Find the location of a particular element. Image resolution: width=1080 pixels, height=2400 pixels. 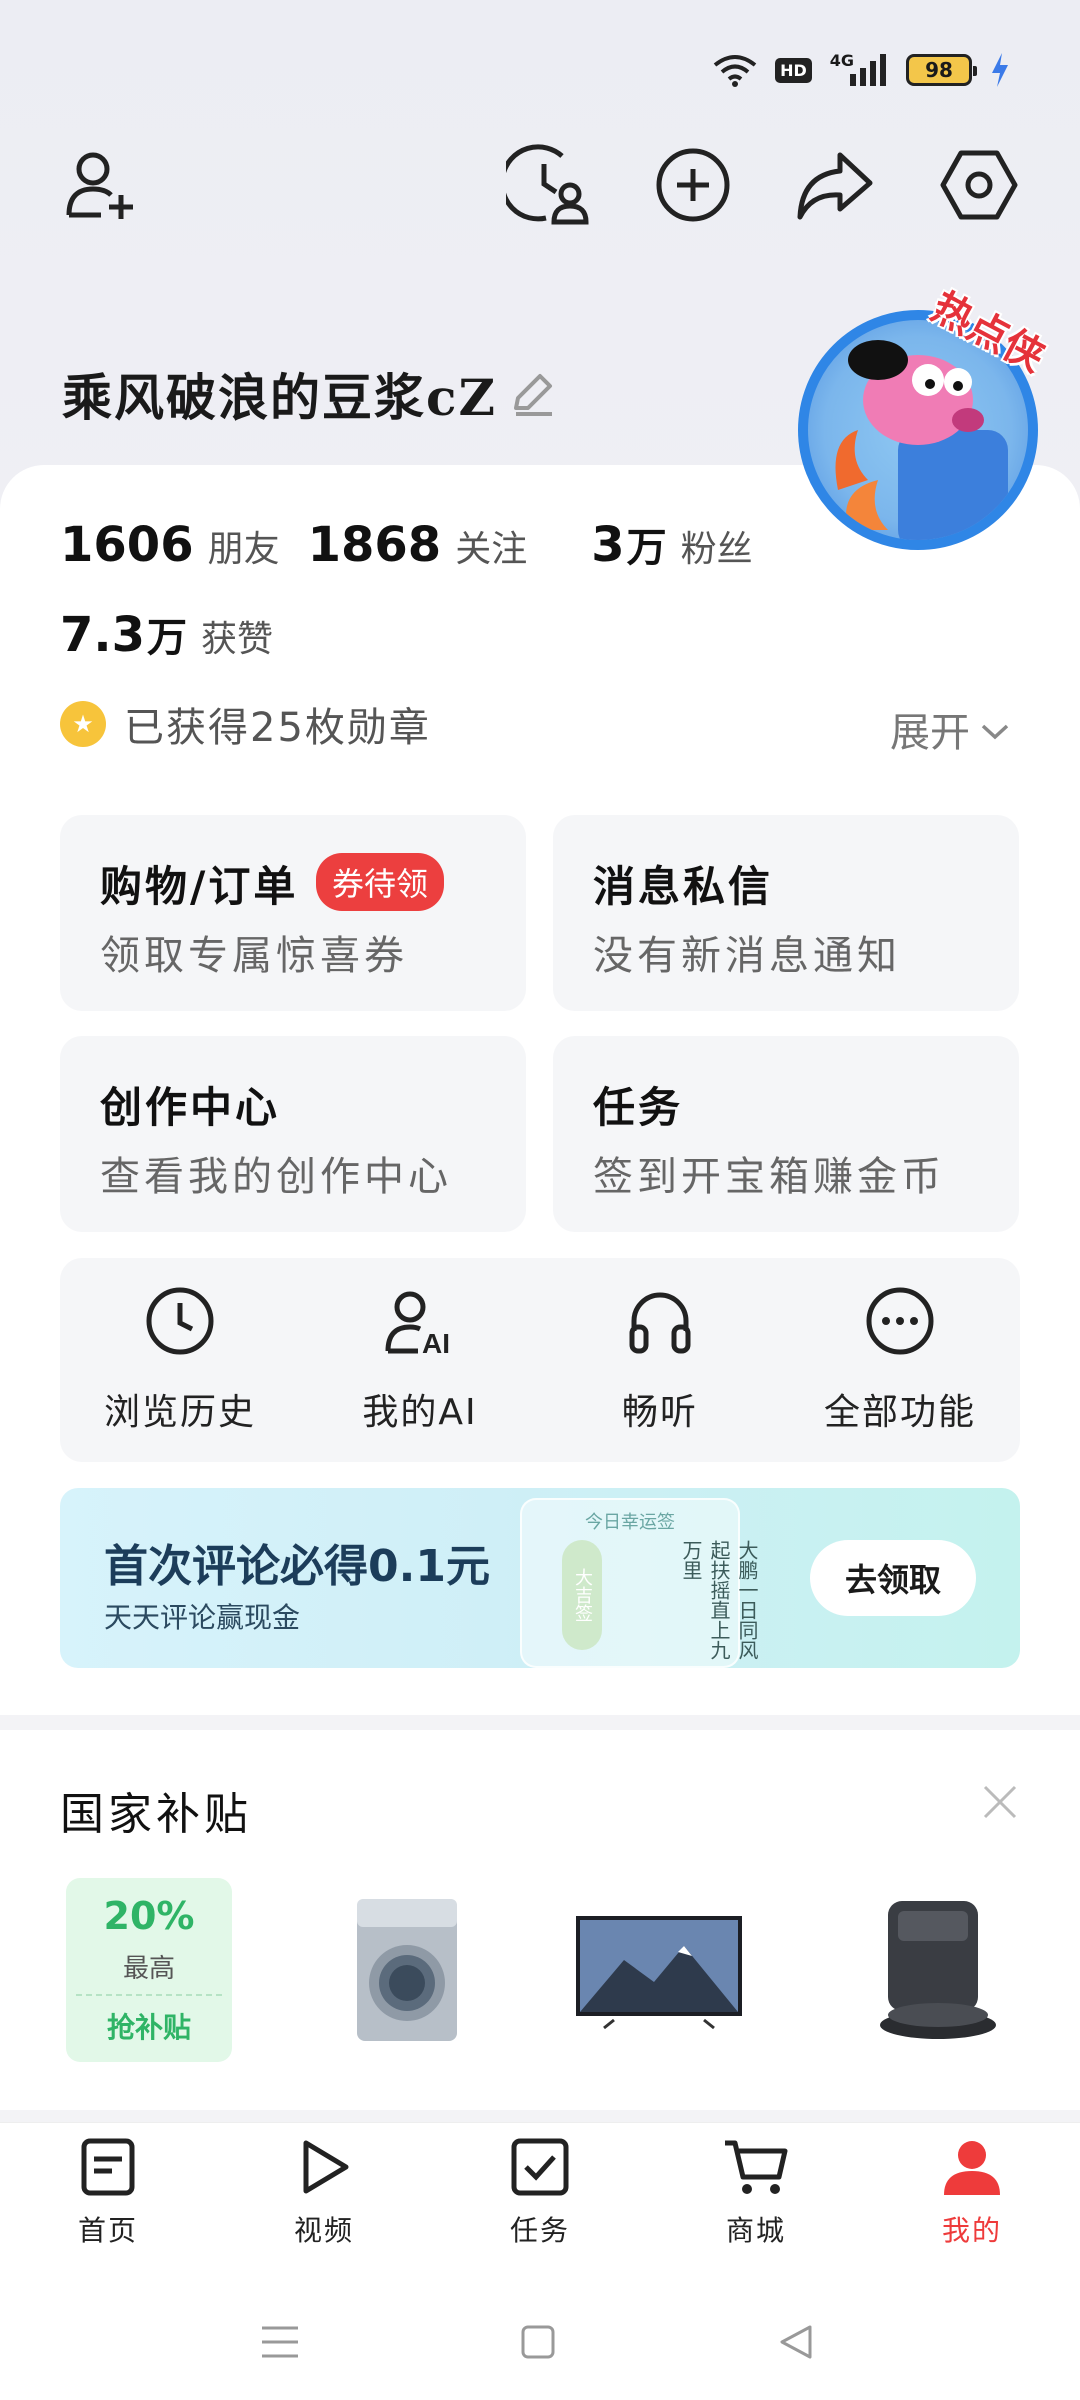

product-washing-machine is located at coordinates (407, 1970).